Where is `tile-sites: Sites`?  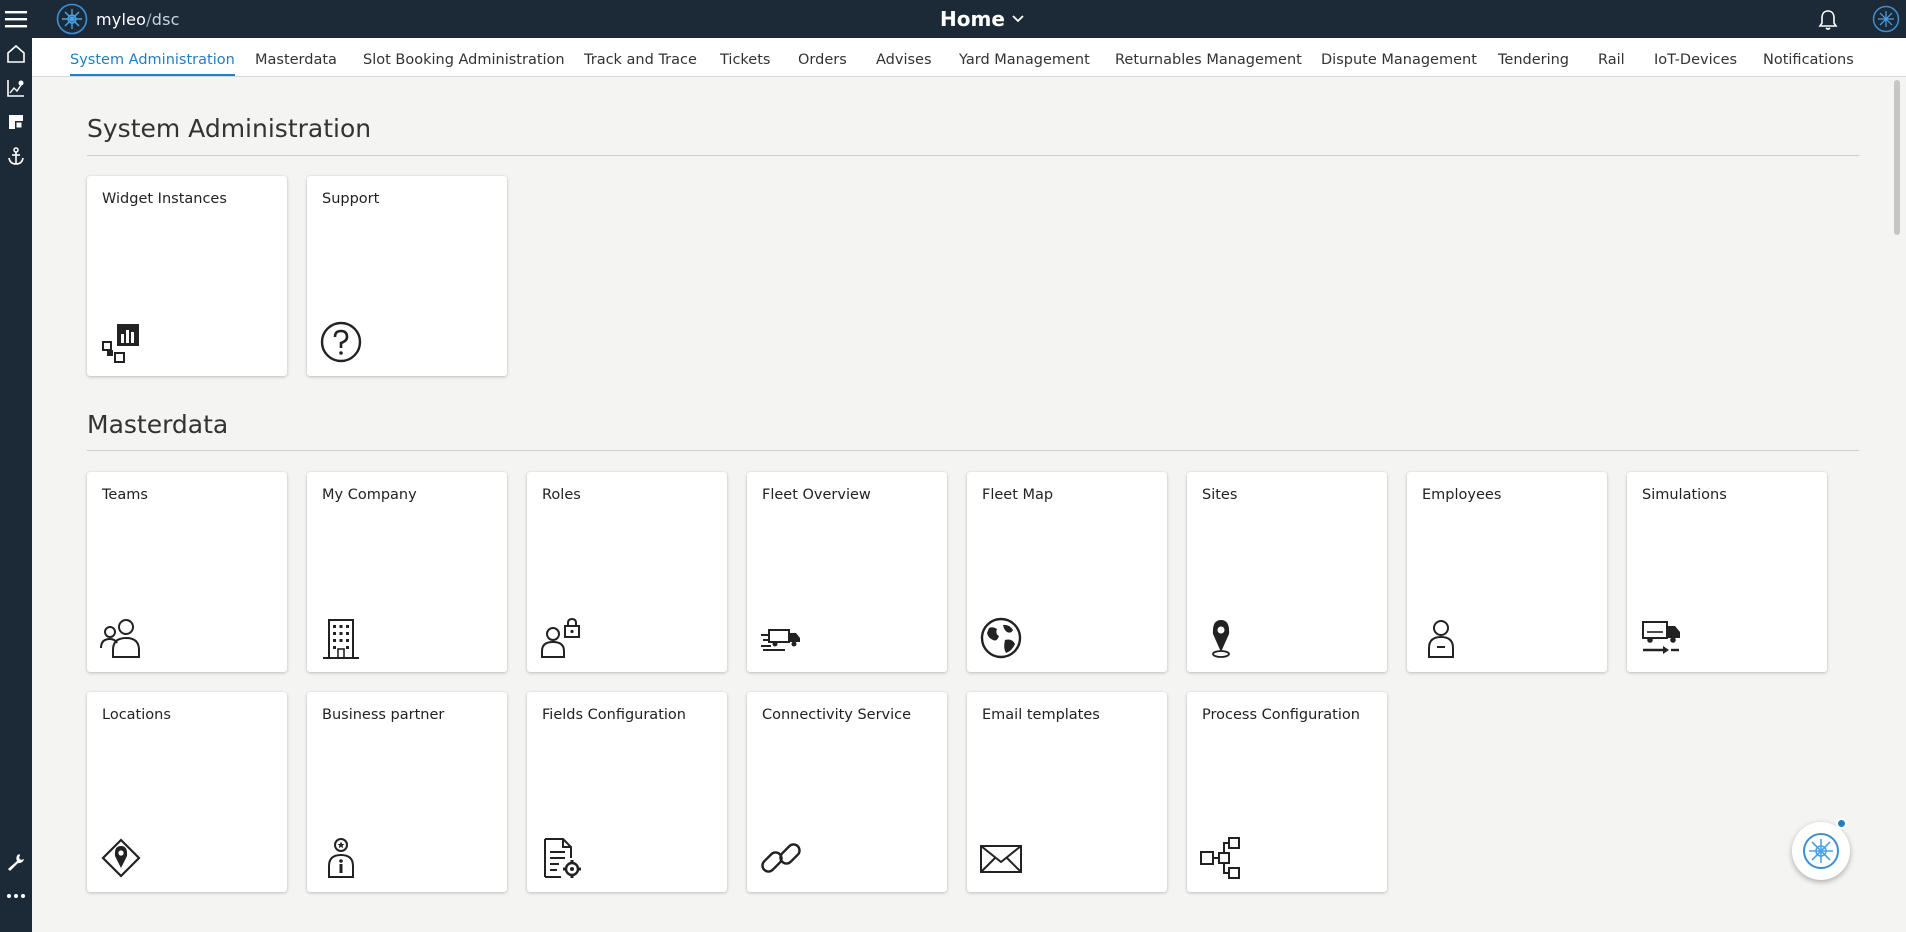 tile-sites: Sites is located at coordinates (1287, 572).